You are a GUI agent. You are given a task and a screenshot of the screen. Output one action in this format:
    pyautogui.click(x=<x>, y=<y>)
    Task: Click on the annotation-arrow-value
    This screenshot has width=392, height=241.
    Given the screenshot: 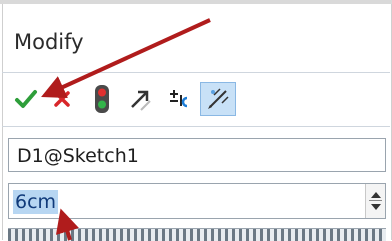 What is the action you would take?
    pyautogui.click(x=67, y=224)
    